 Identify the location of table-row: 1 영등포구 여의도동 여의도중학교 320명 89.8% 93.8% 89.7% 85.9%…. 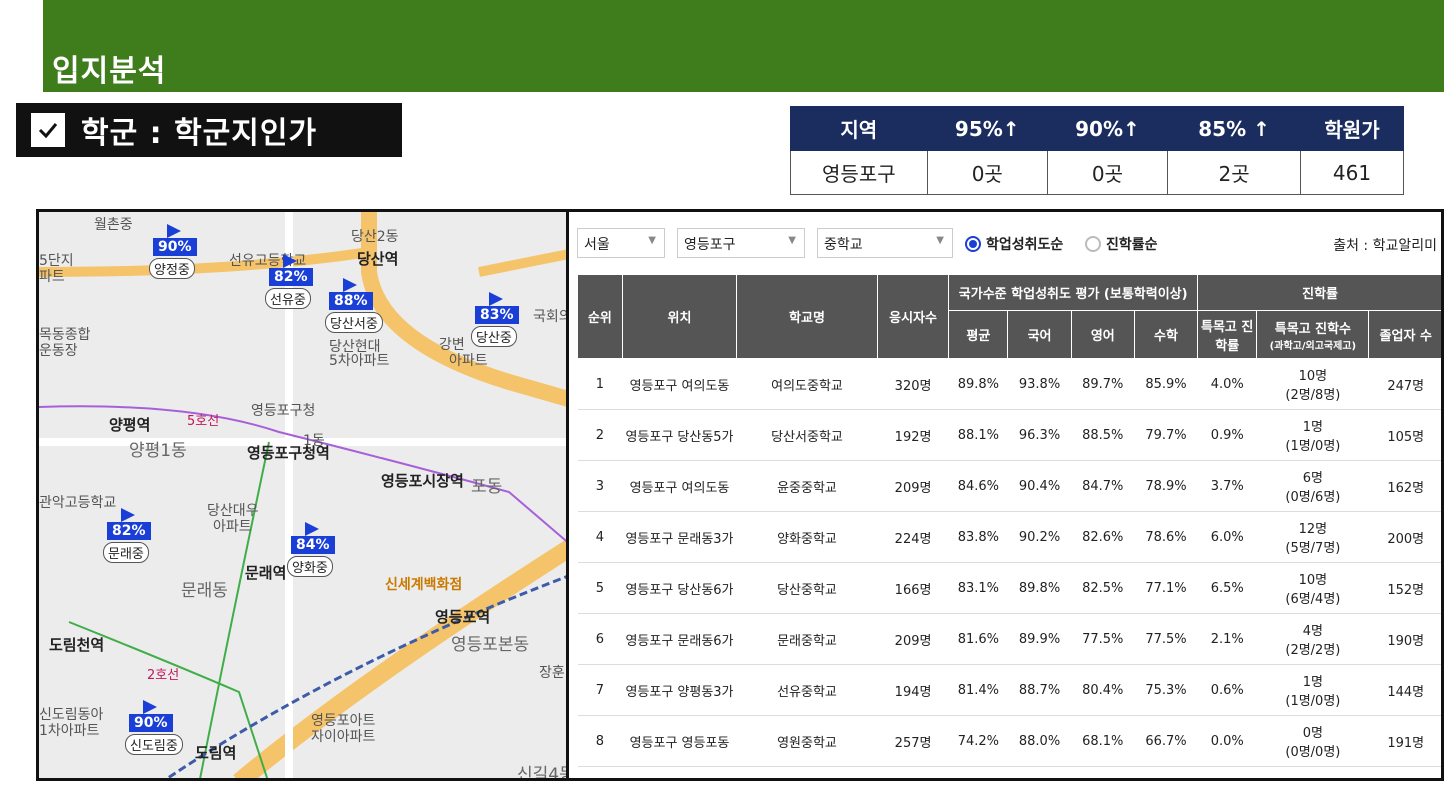
(1009, 384).